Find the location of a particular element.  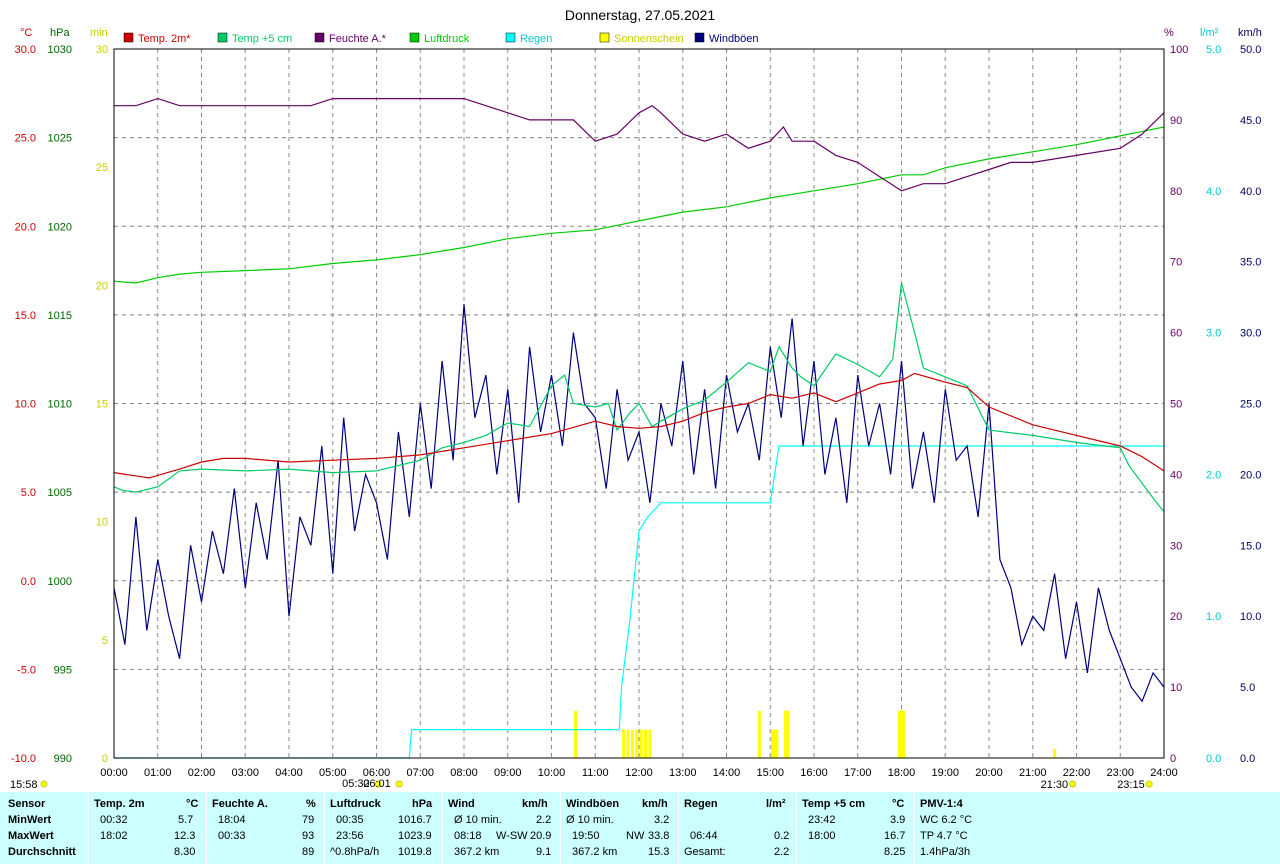

humidity-tick-label: 80 is located at coordinates (1176, 192).